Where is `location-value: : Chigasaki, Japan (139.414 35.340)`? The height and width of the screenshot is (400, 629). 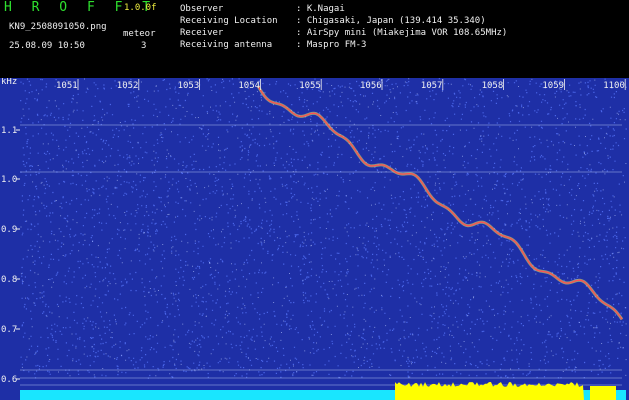
location-value: : Chigasaki, Japan (139.414 35.340) is located at coordinates (391, 21).